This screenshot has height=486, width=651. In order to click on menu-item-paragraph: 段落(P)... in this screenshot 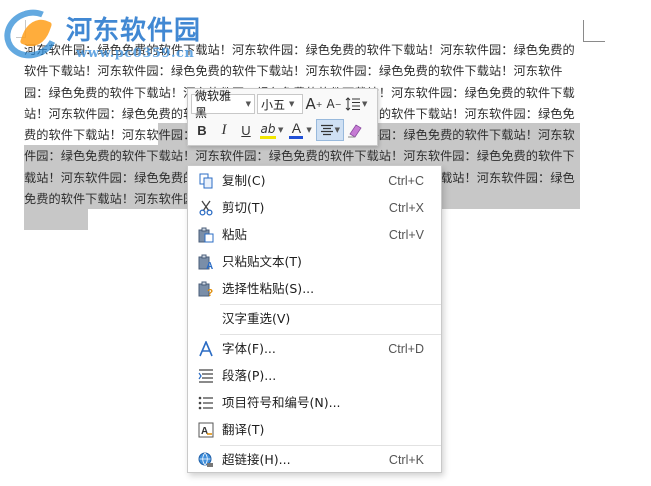, I will do `click(314, 376)`.